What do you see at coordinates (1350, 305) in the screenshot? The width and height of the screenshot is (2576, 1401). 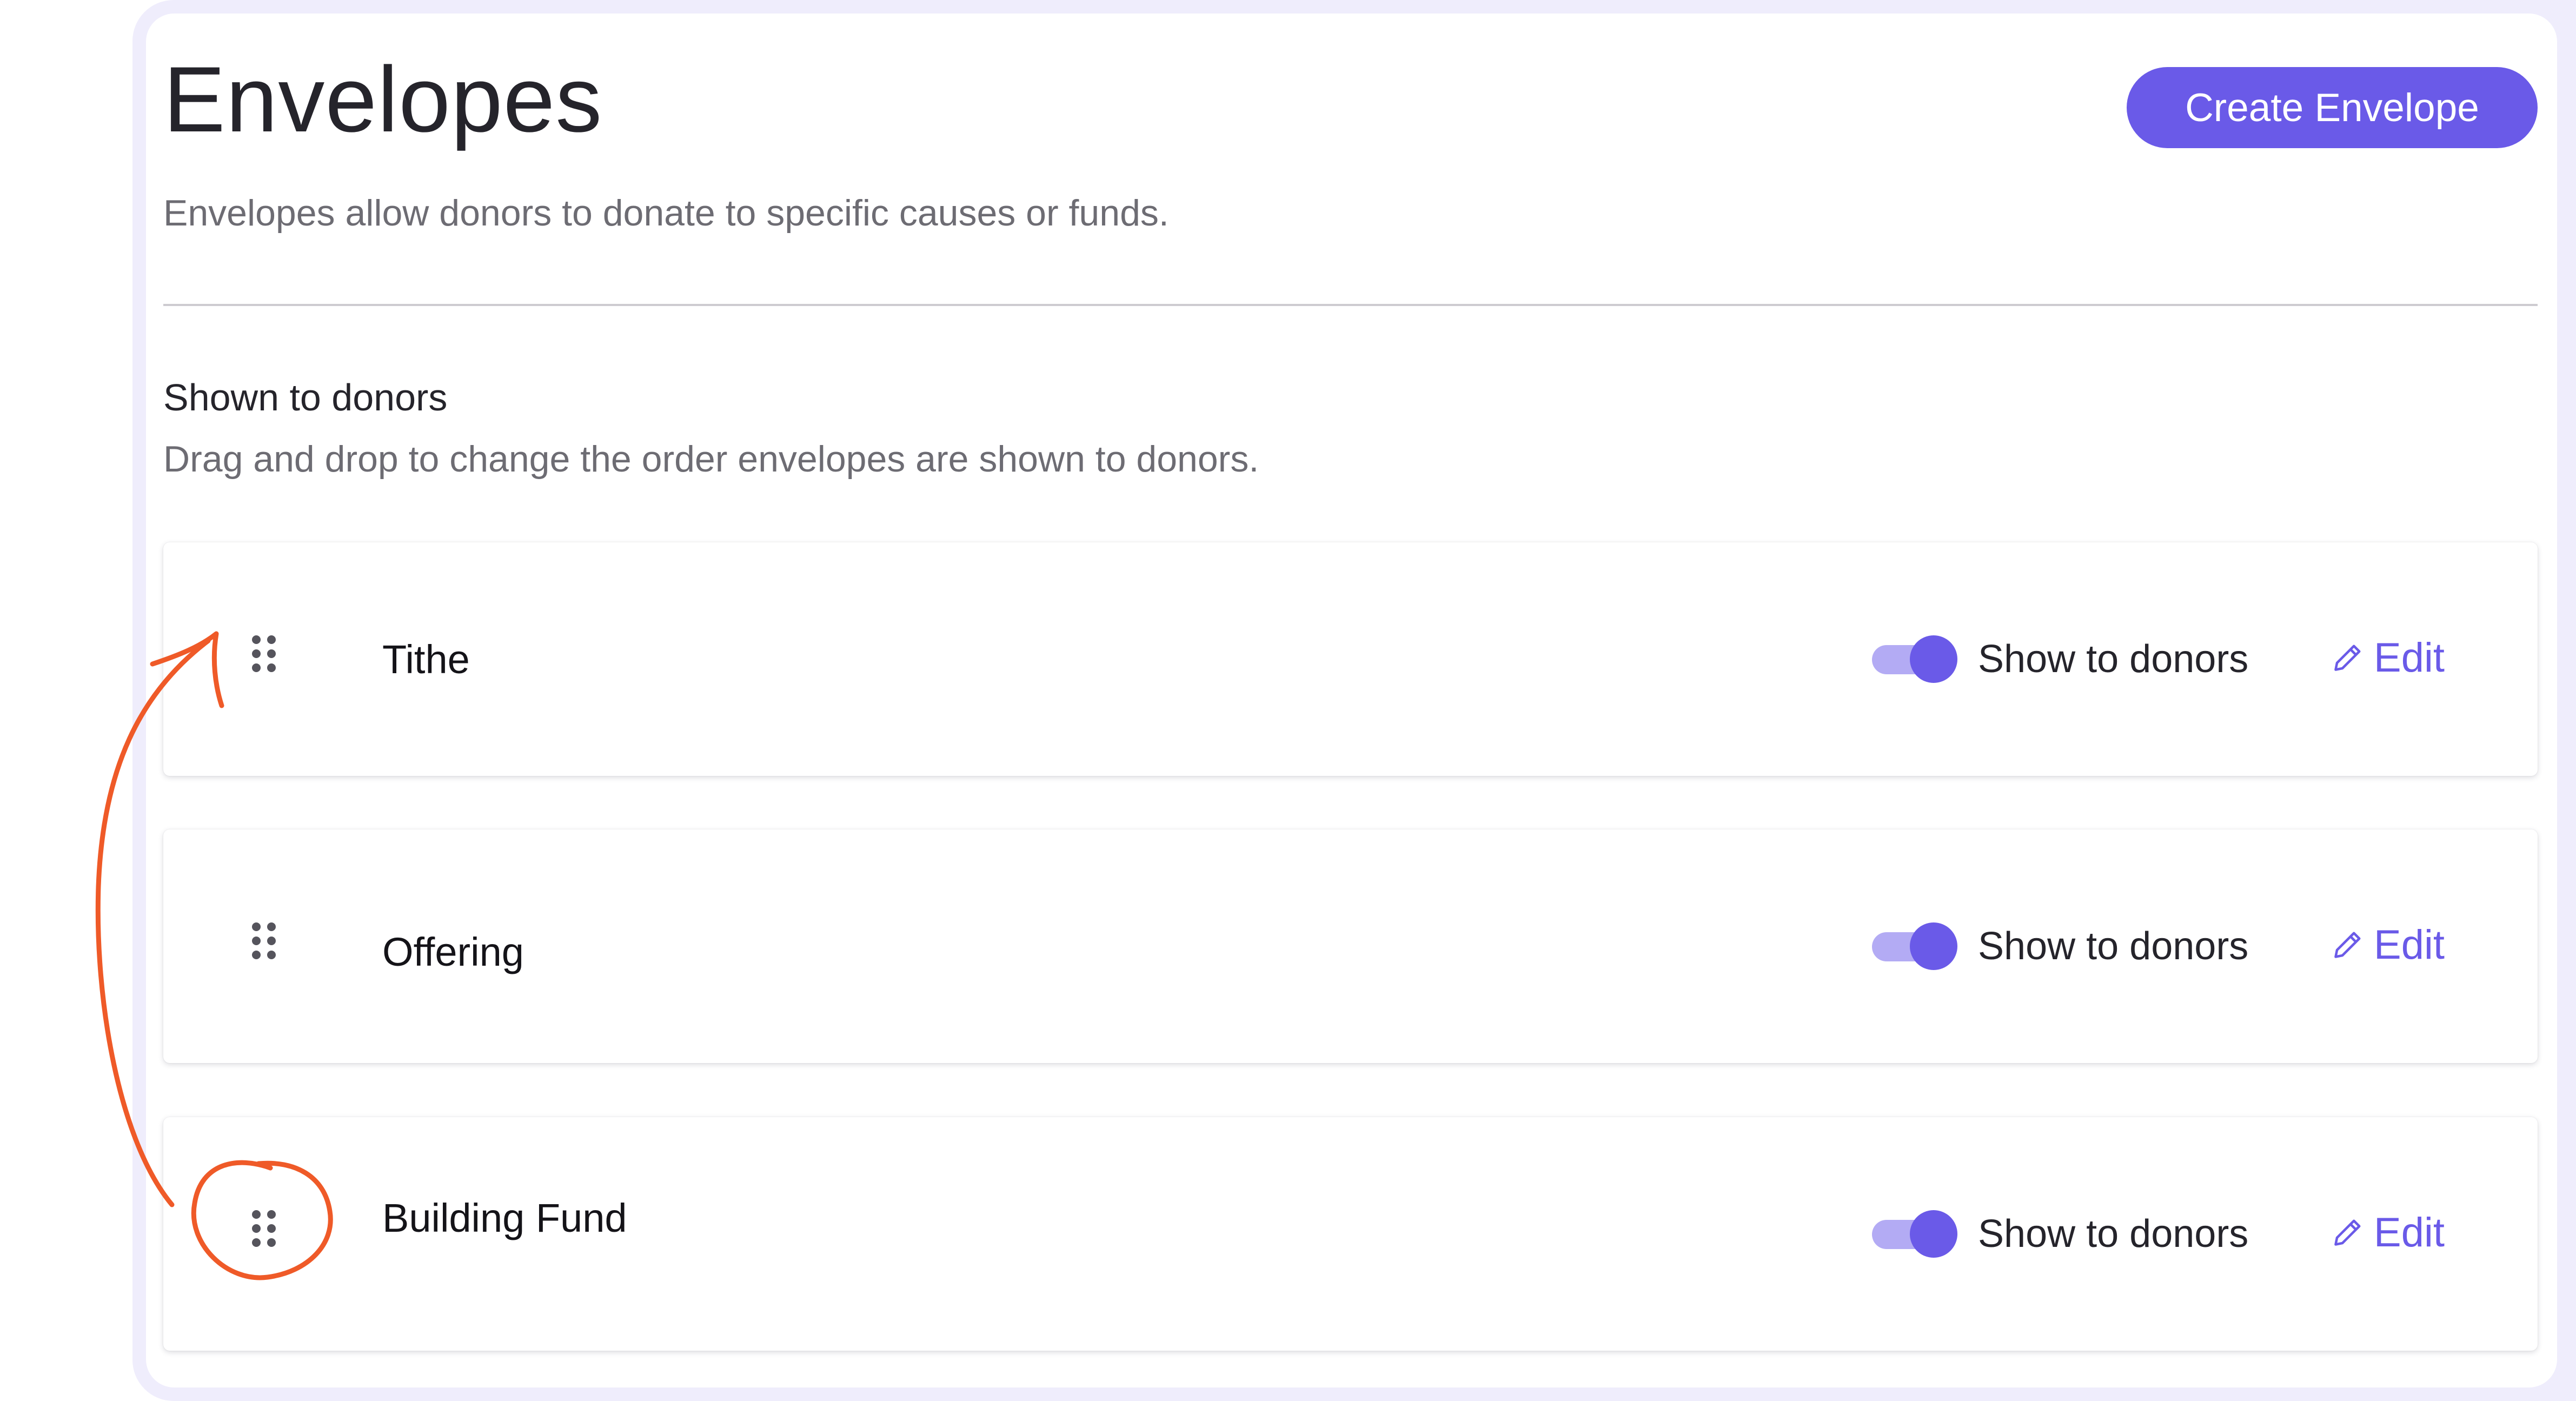 I see `divider` at bounding box center [1350, 305].